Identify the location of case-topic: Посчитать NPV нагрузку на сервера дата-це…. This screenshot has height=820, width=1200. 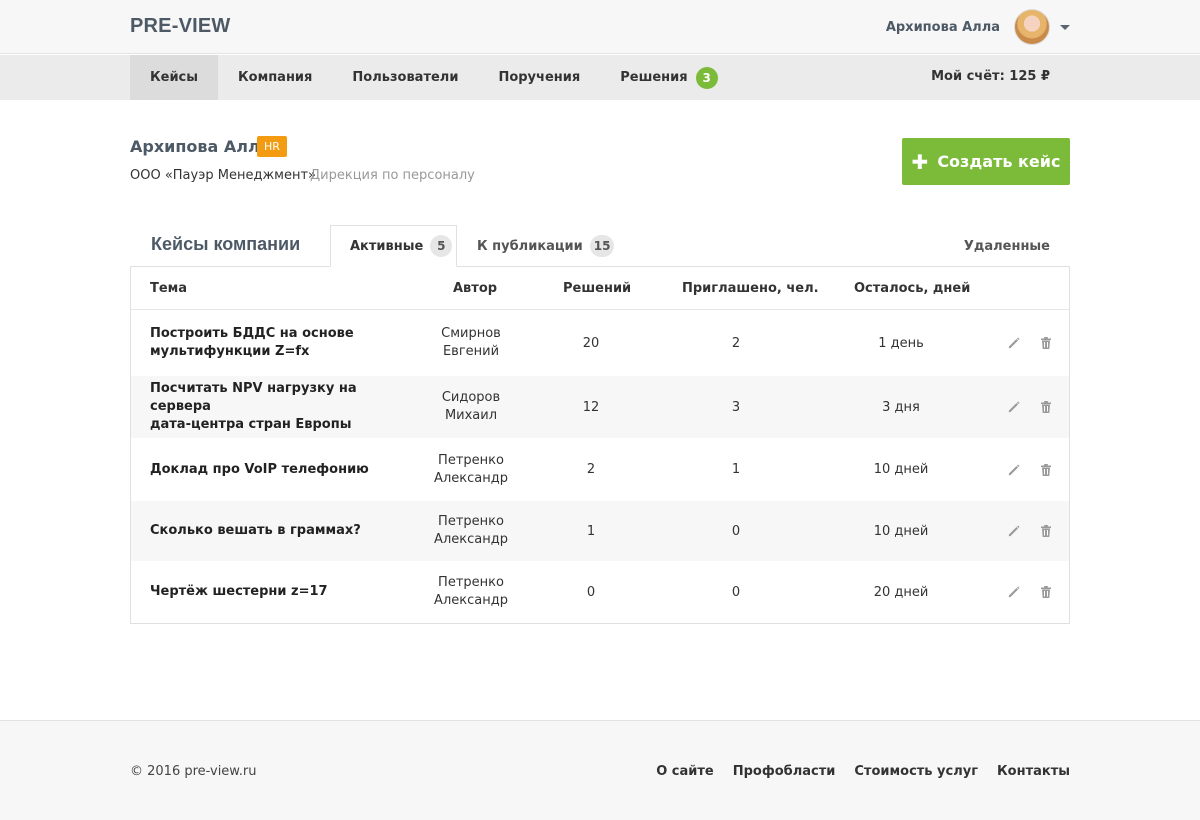
(275, 407).